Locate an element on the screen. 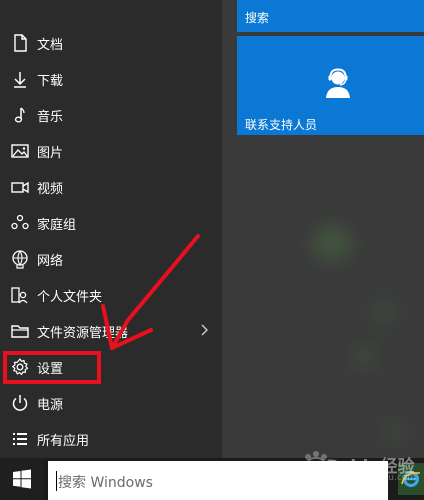 This screenshot has width=424, height=500. search-placeholder: 搜索 Windows is located at coordinates (105, 483).